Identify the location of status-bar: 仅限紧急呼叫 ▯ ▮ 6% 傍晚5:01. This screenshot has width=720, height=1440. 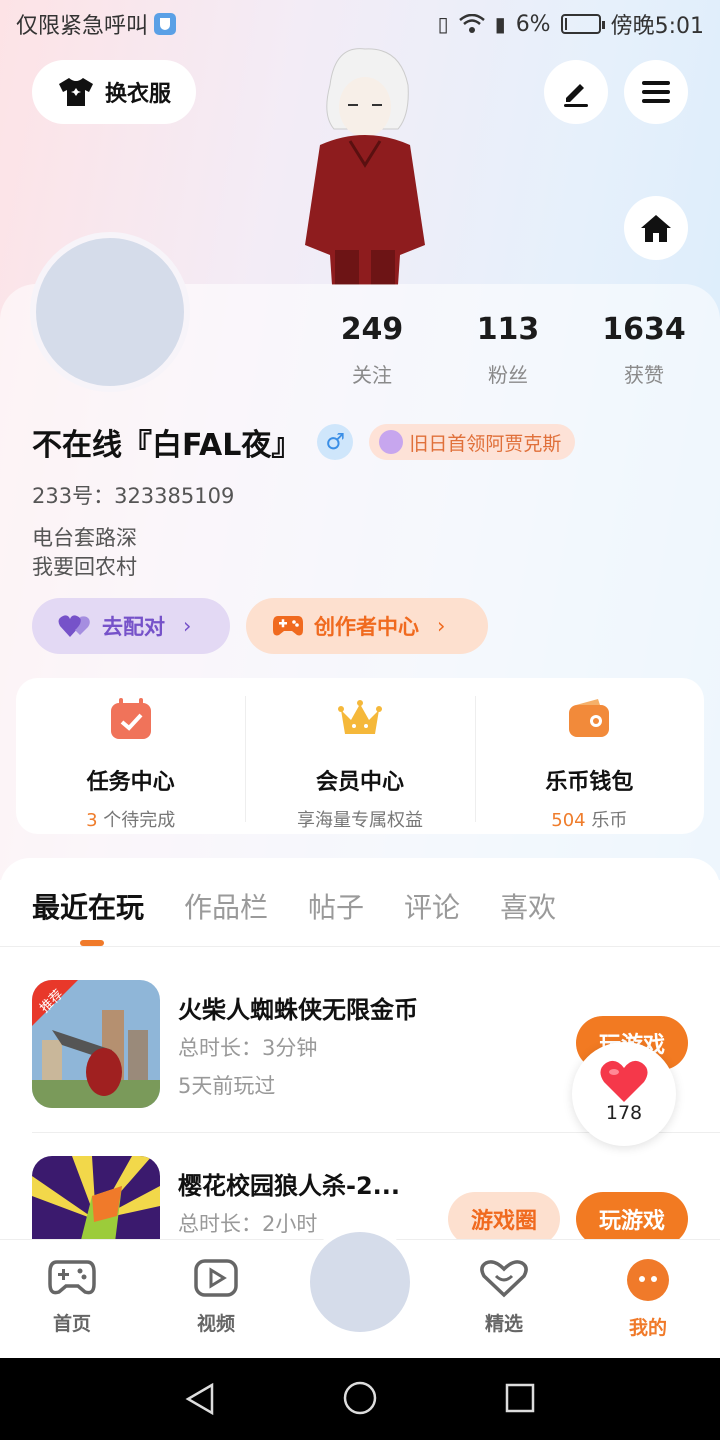
(360, 24).